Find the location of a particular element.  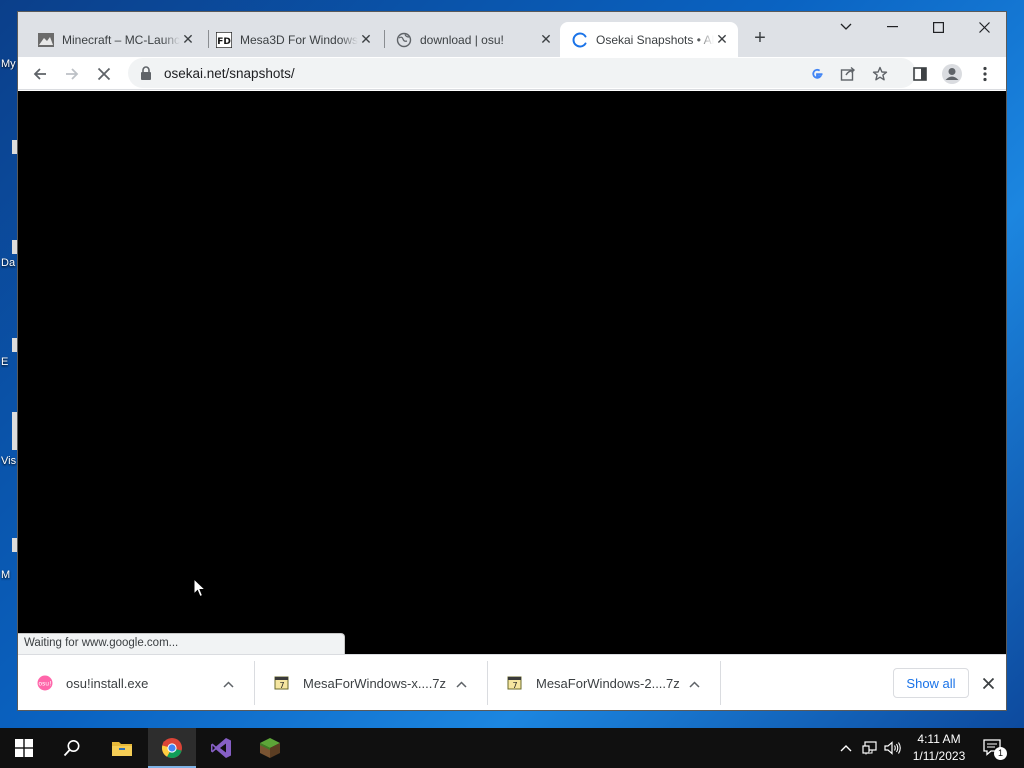

tab-search-button is located at coordinates (846, 27).